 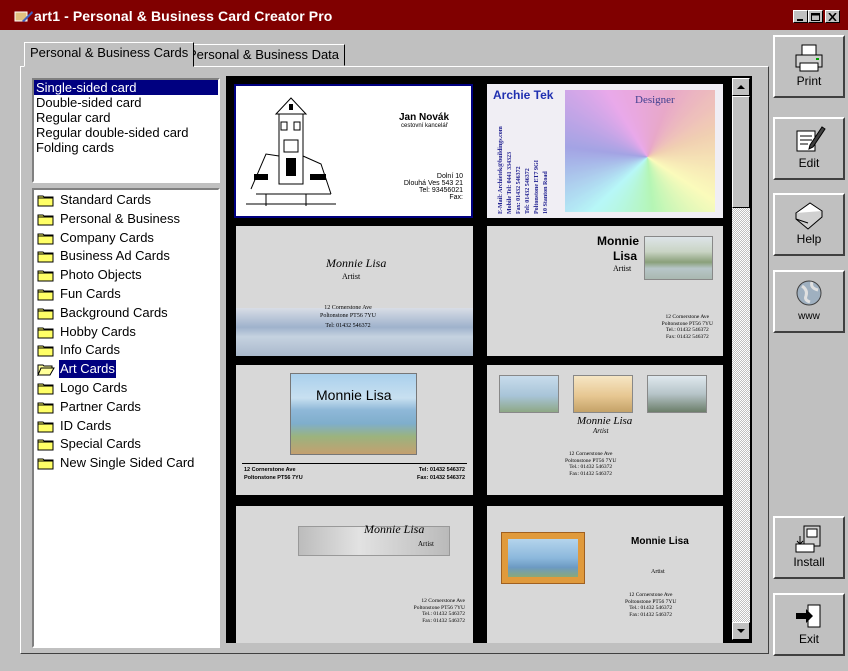 What do you see at coordinates (109, 54) in the screenshot?
I see `tab-personal-business-cards: Personal & Business Cards` at bounding box center [109, 54].